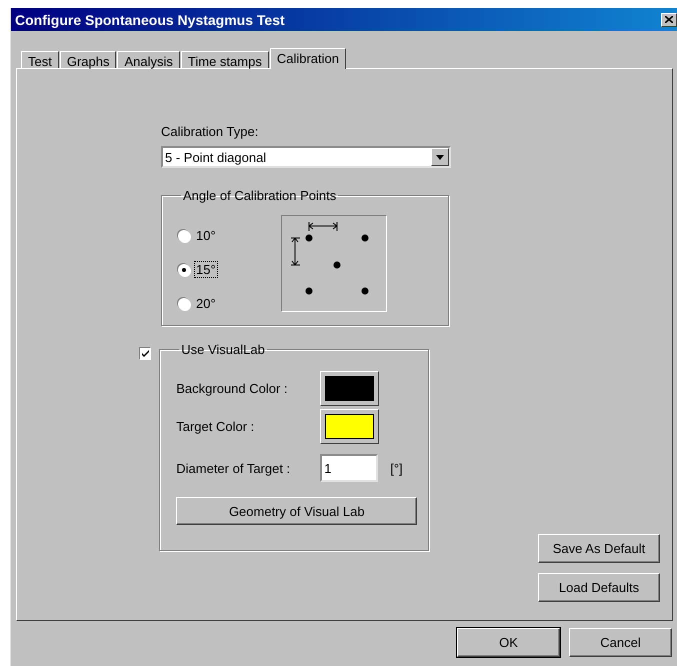 This screenshot has width=677, height=666. What do you see at coordinates (306, 157) in the screenshot?
I see `calibration-type-dropdown: 5 - Point diagonal` at bounding box center [306, 157].